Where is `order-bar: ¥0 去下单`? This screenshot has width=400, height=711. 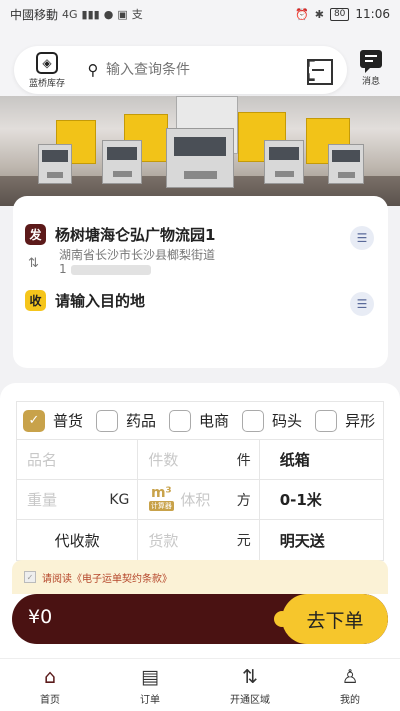
order-bar: ¥0 去下单 is located at coordinates (200, 619).